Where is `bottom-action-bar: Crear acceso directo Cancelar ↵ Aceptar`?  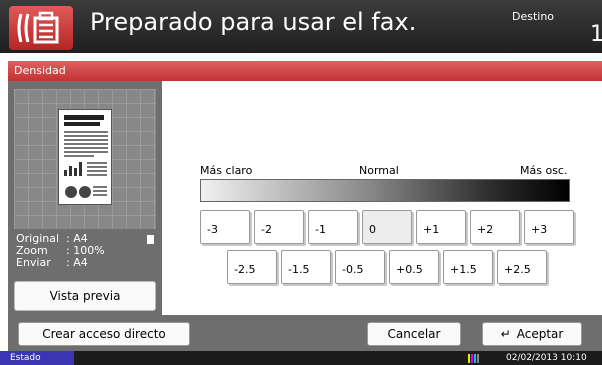 bottom-action-bar: Crear acceso directo Cancelar ↵ Aceptar is located at coordinates (305, 333).